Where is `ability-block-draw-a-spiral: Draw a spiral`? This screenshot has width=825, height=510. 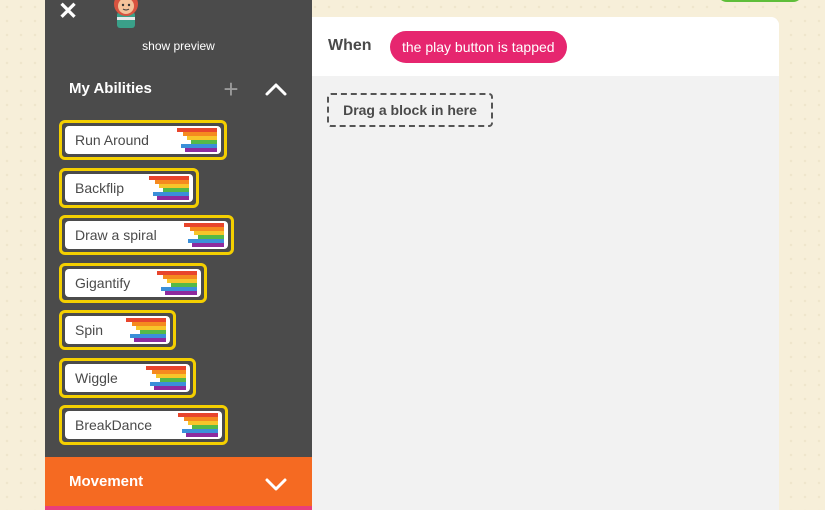
ability-block-draw-a-spiral: Draw a spiral is located at coordinates (146, 235).